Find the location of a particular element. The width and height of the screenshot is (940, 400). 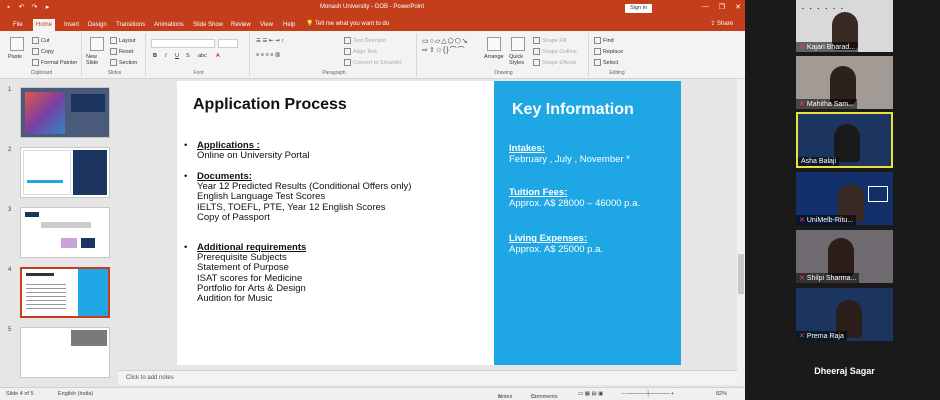

zoom-level: 82% is located at coordinates (721, 394).